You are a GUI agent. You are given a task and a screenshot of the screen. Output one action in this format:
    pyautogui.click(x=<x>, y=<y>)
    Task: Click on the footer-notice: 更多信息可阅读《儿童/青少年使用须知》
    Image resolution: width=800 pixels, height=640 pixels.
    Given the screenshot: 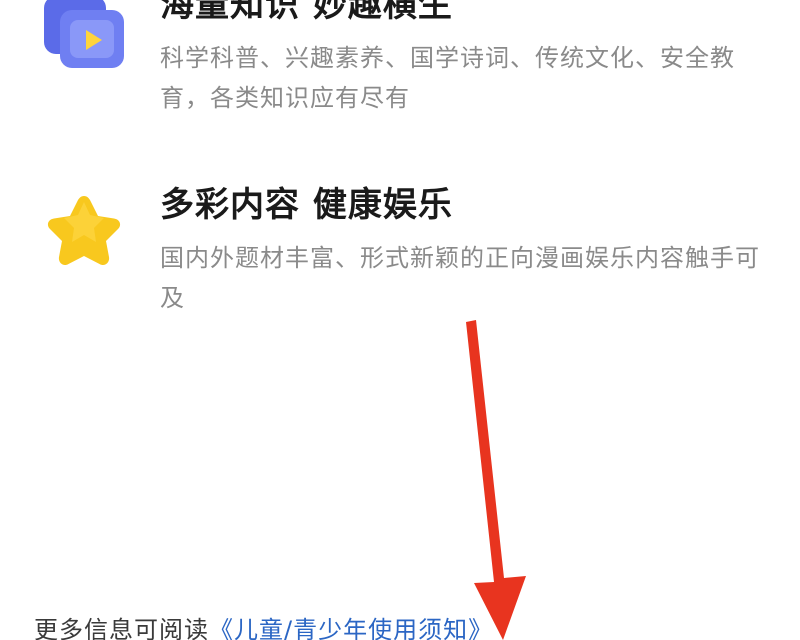 What is the action you would take?
    pyautogui.click(x=263, y=625)
    